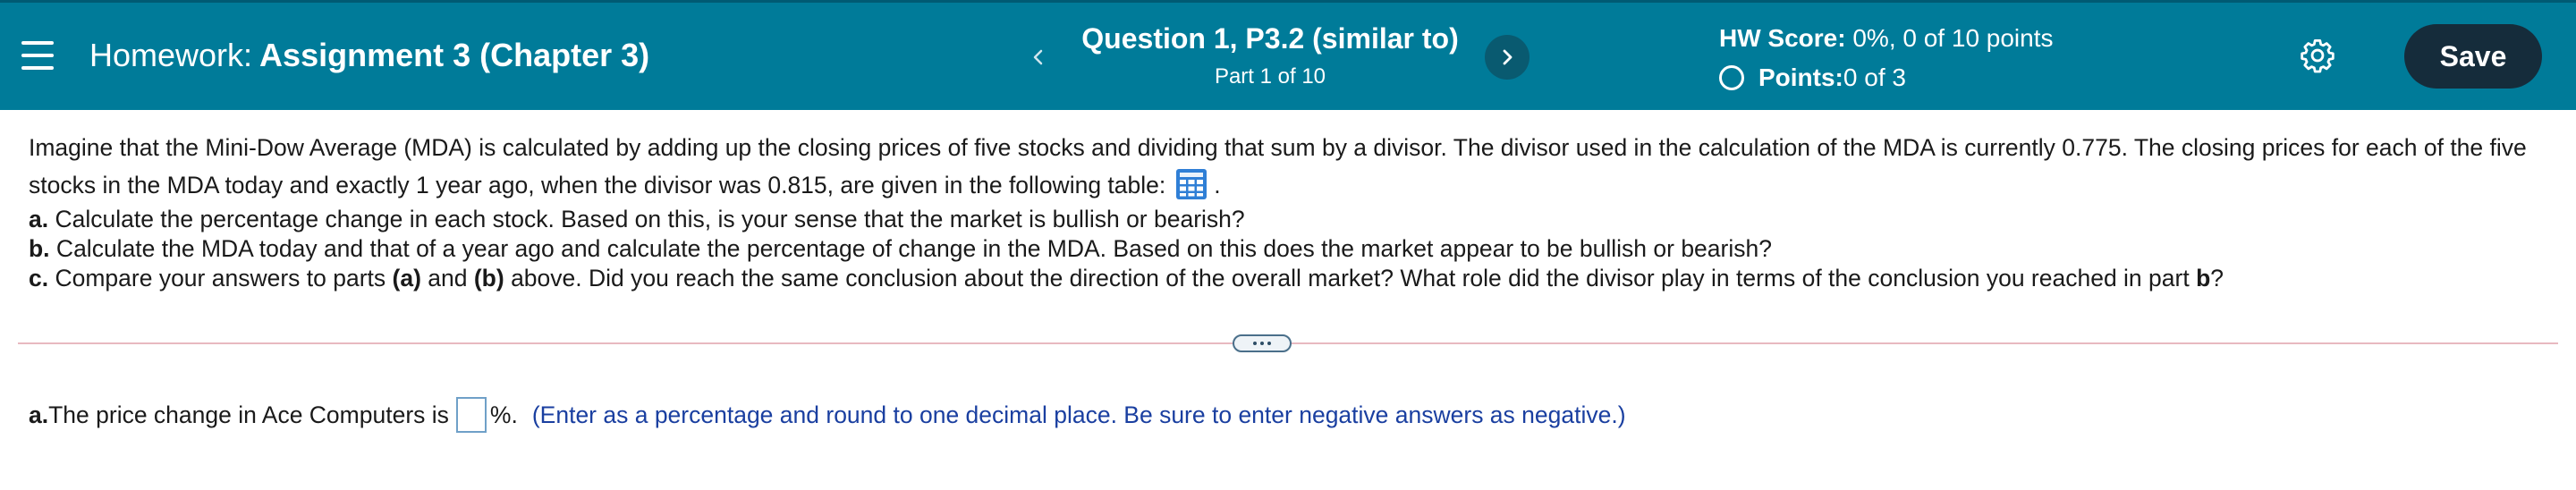  I want to click on points-label: Points:, so click(1800, 77).